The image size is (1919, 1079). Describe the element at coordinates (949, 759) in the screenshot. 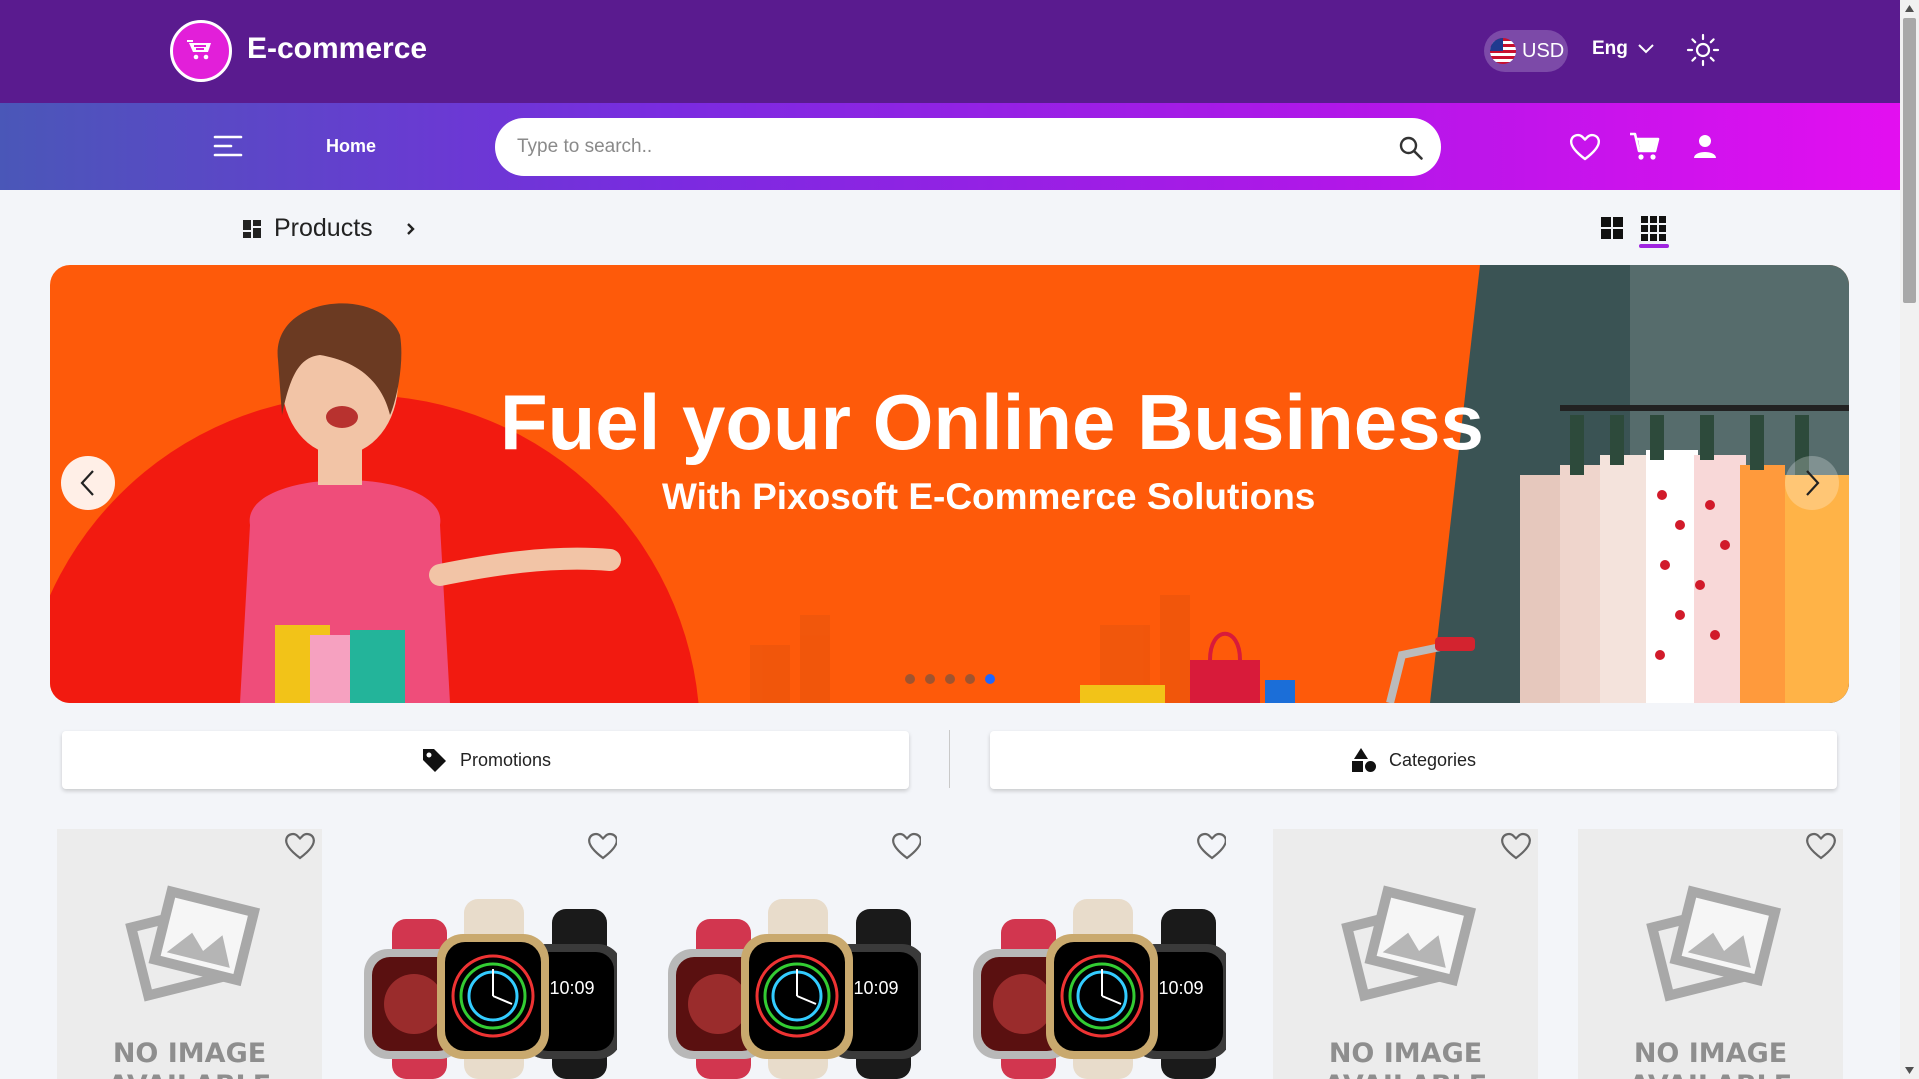

I see `divider` at that location.